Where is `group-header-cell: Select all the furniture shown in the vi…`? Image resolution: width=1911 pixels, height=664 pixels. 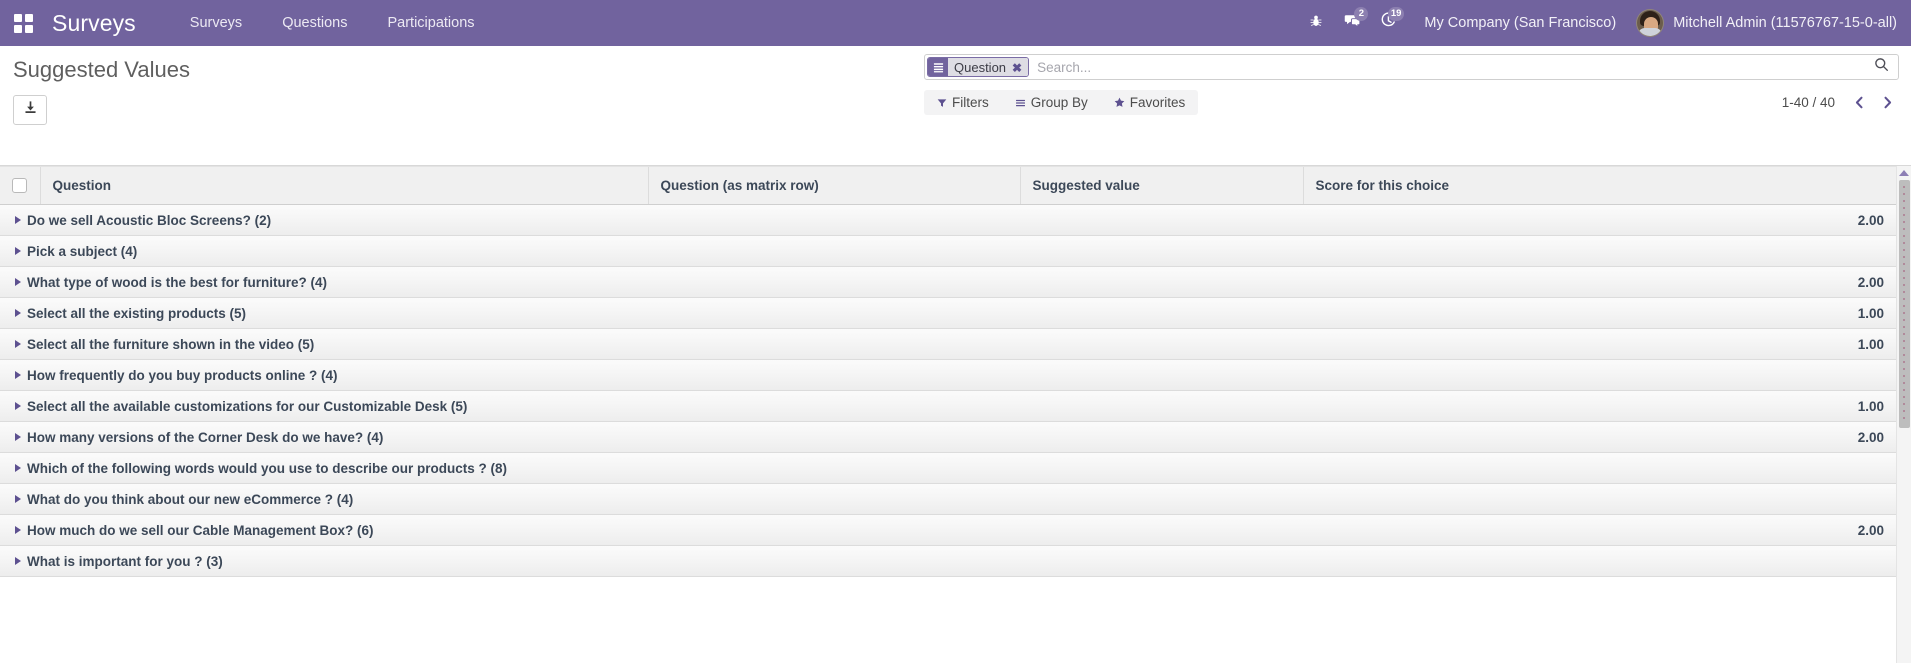 group-header-cell: Select all the furniture shown in the vi… is located at coordinates (651, 344).